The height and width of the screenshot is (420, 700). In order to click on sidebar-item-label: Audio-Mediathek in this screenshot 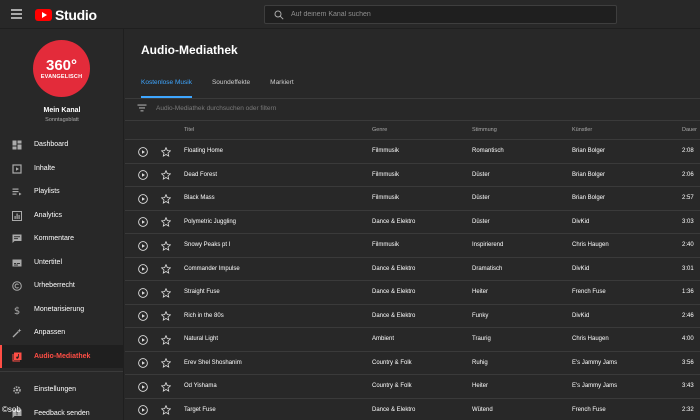, I will do `click(62, 356)`.